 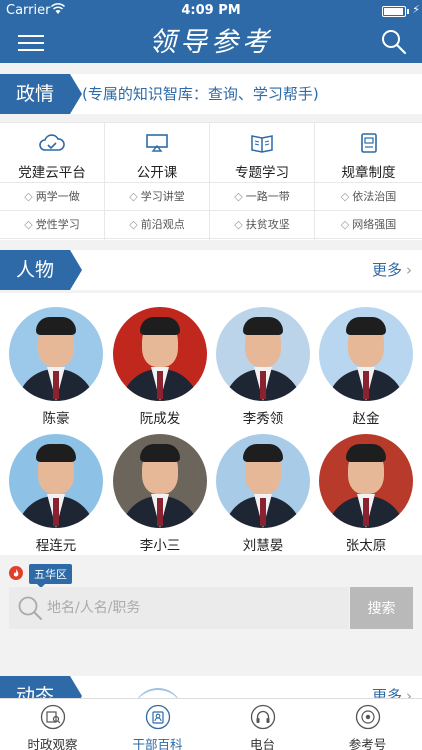 What do you see at coordinates (160, 546) in the screenshot?
I see `person-name: 李小三` at bounding box center [160, 546].